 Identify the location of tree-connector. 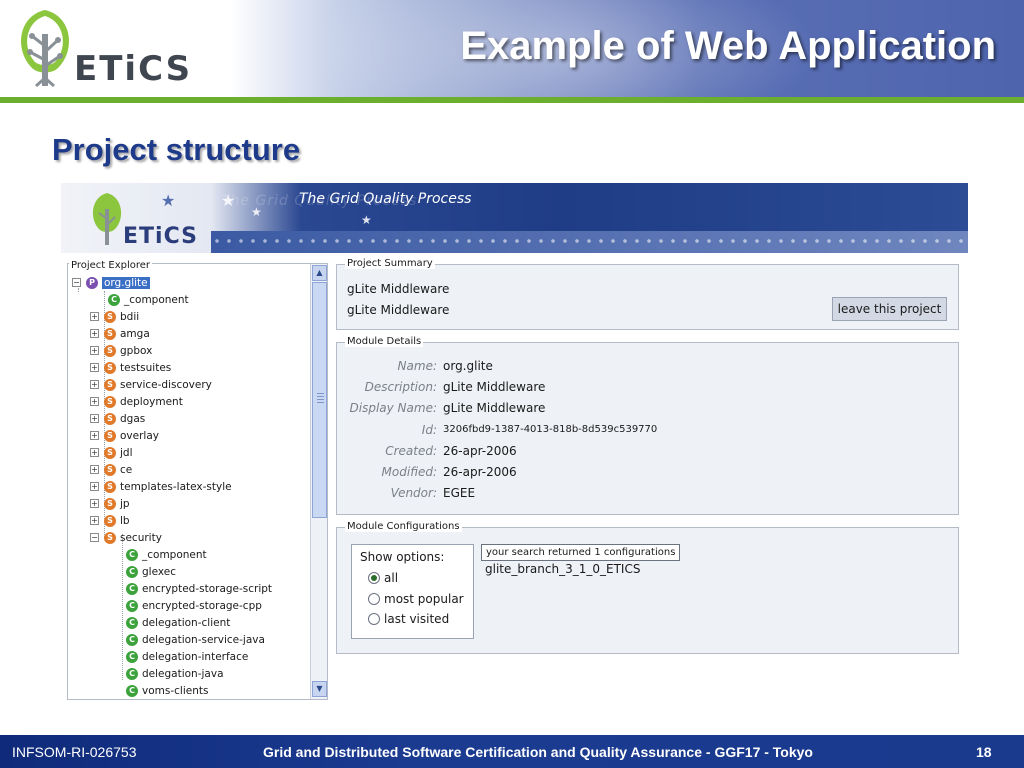
(122, 607).